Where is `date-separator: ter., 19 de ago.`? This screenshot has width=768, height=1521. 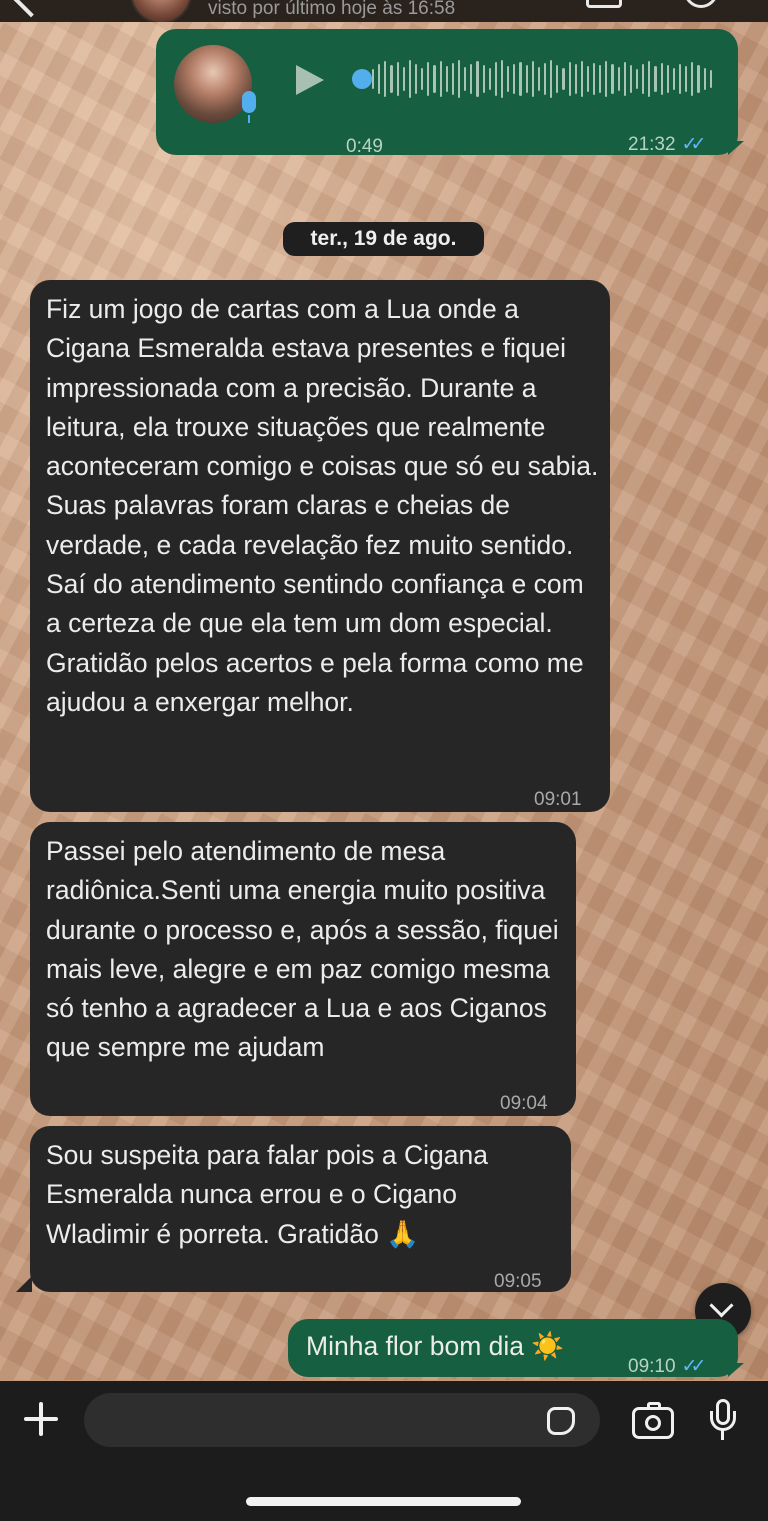
date-separator: ter., 19 de ago. is located at coordinates (383, 239).